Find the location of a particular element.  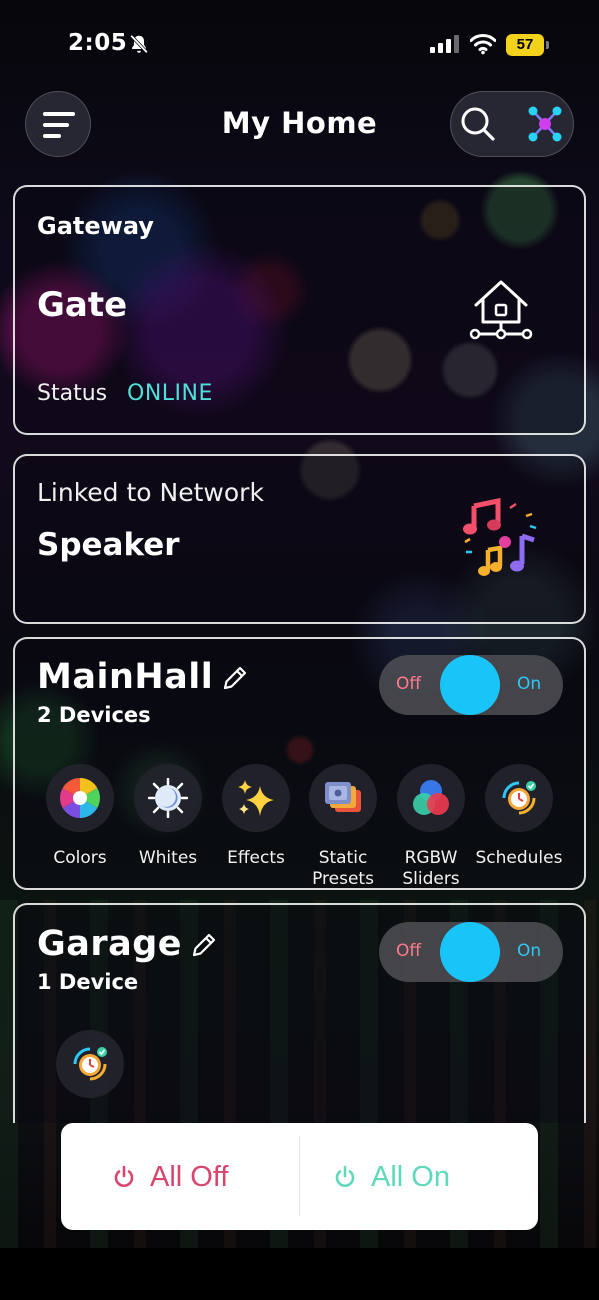

feature-label: RGBW Sliders is located at coordinates (431, 868).